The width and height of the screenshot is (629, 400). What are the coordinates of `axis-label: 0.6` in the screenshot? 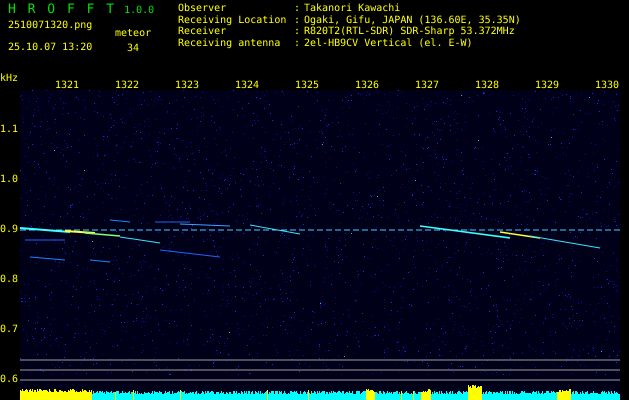 It's located at (9, 379).